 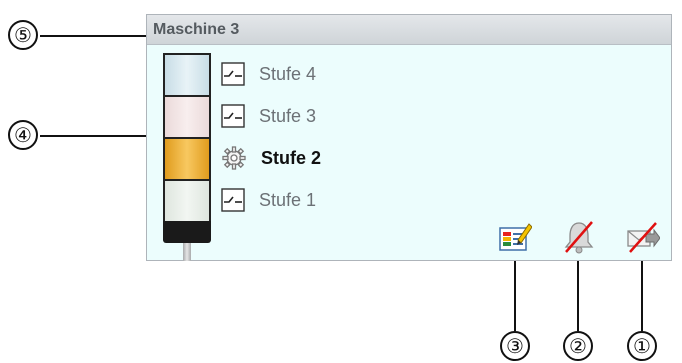 I want to click on callout-3: ③, so click(x=515, y=346).